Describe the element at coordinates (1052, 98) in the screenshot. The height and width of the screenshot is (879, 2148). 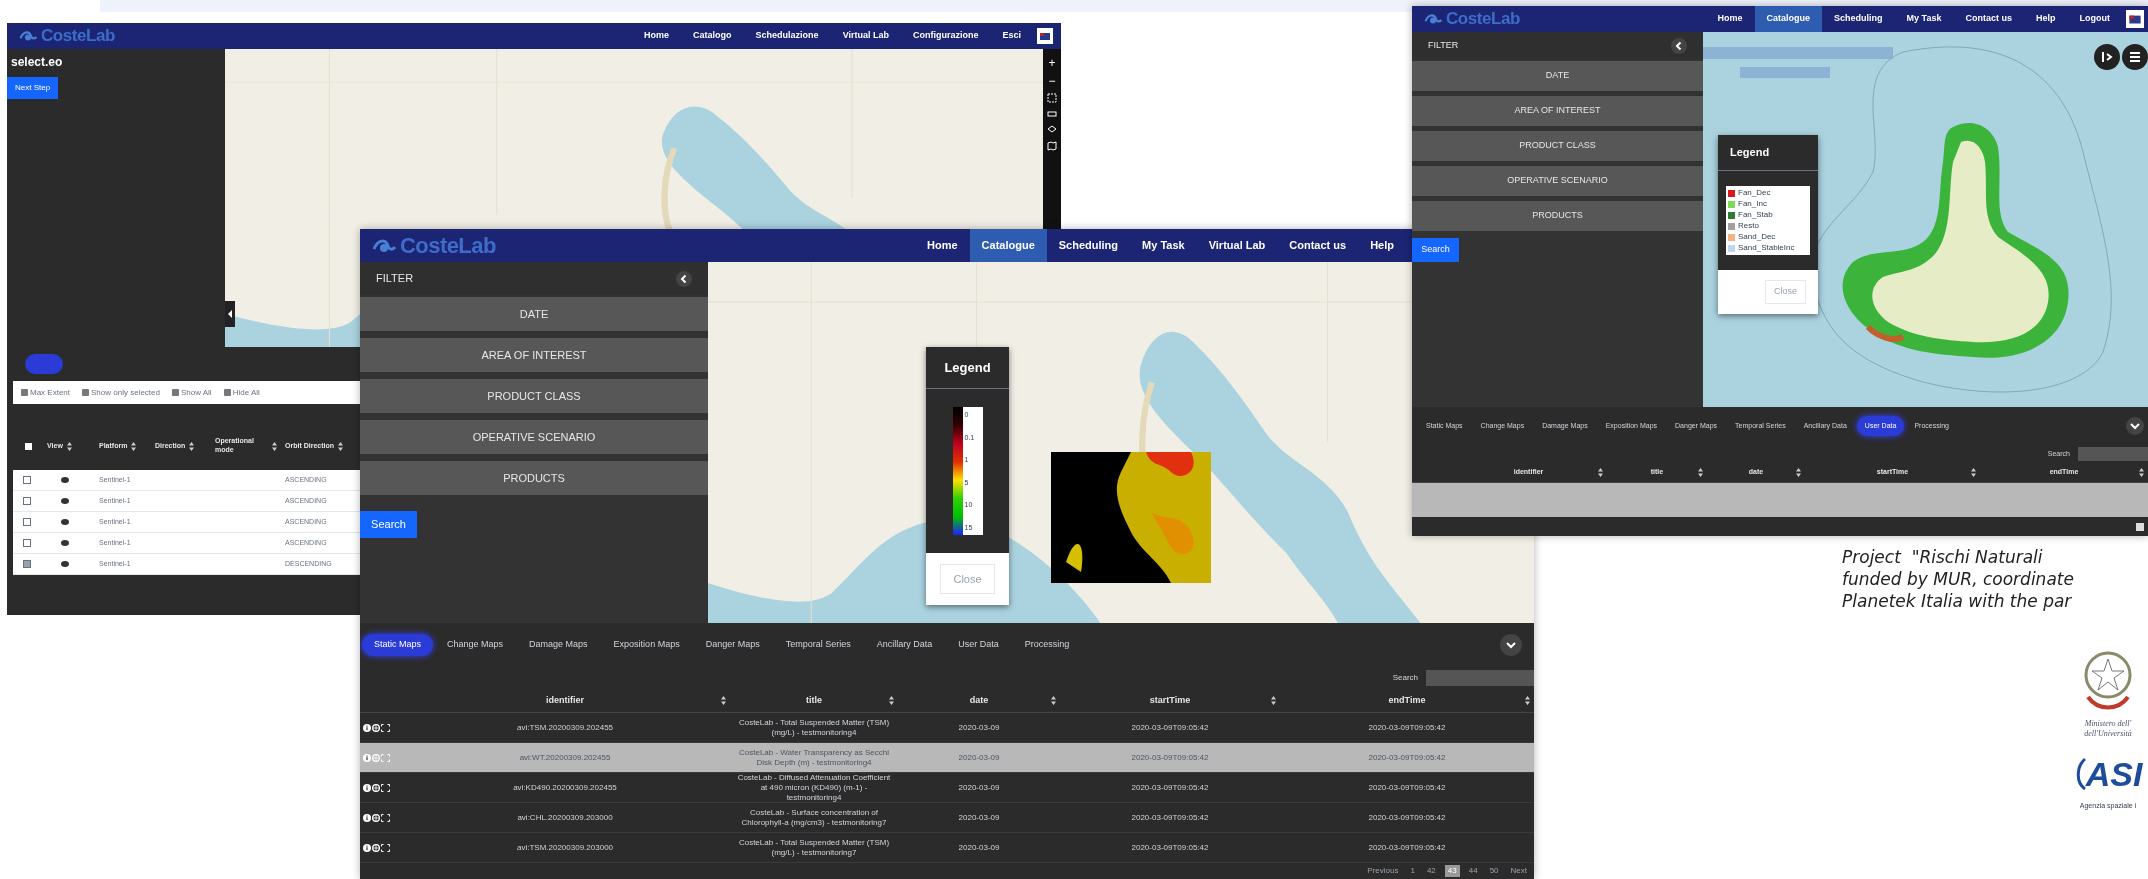
I see `extent-icon` at that location.